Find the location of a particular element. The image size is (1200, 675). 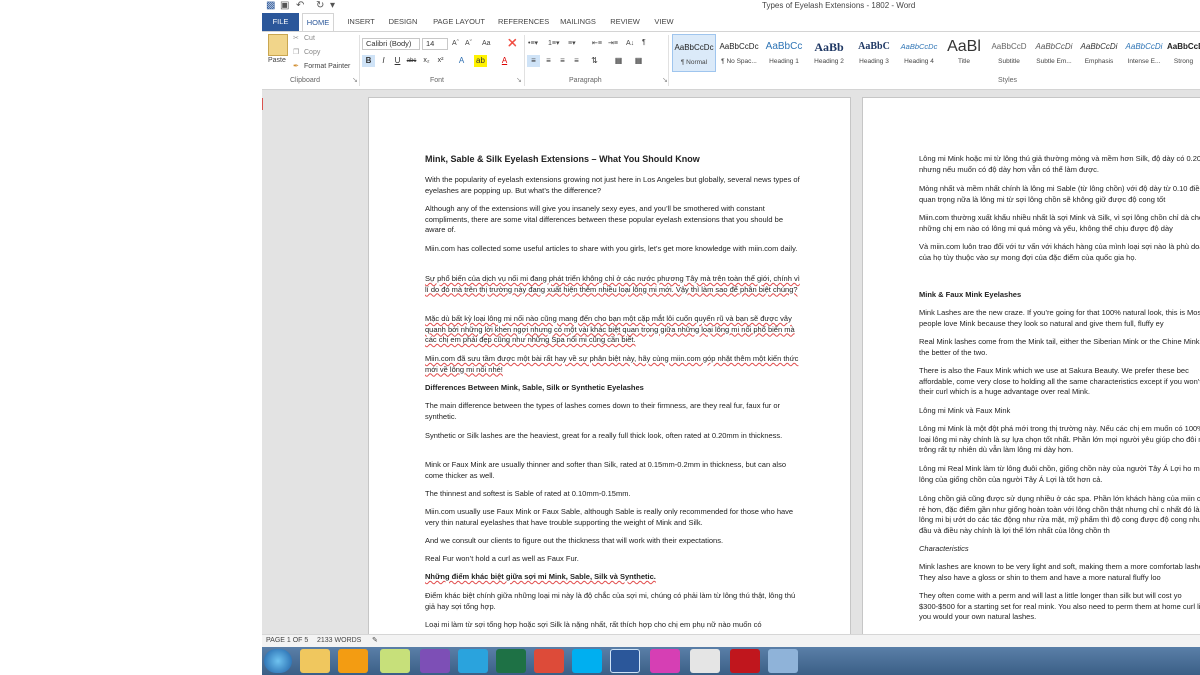

taskbar is located at coordinates (731, 661).